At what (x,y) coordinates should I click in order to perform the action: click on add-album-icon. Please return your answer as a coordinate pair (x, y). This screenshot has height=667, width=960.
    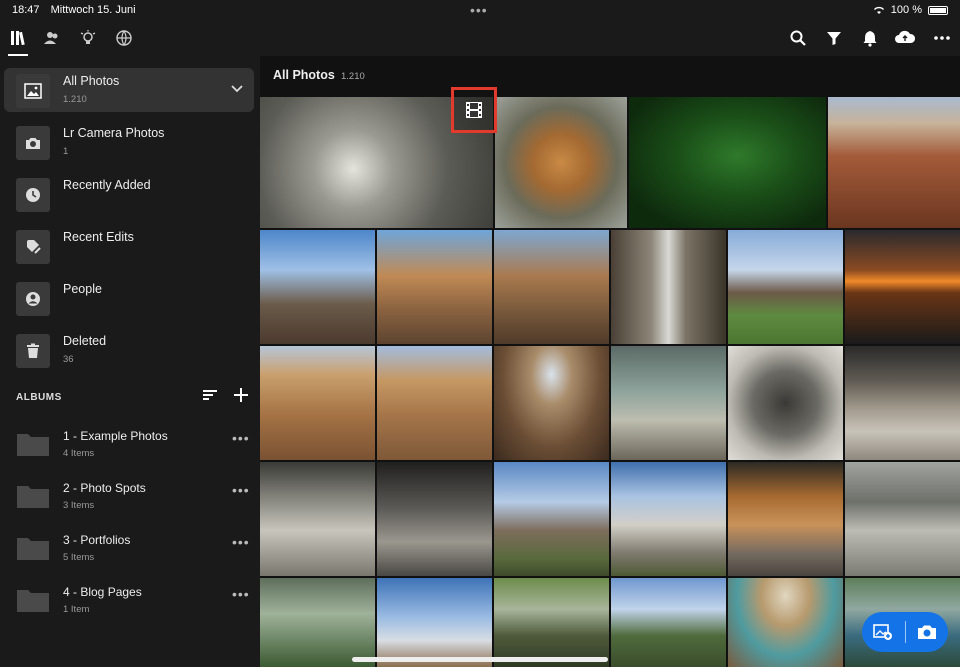
    Looking at the image, I should click on (241, 395).